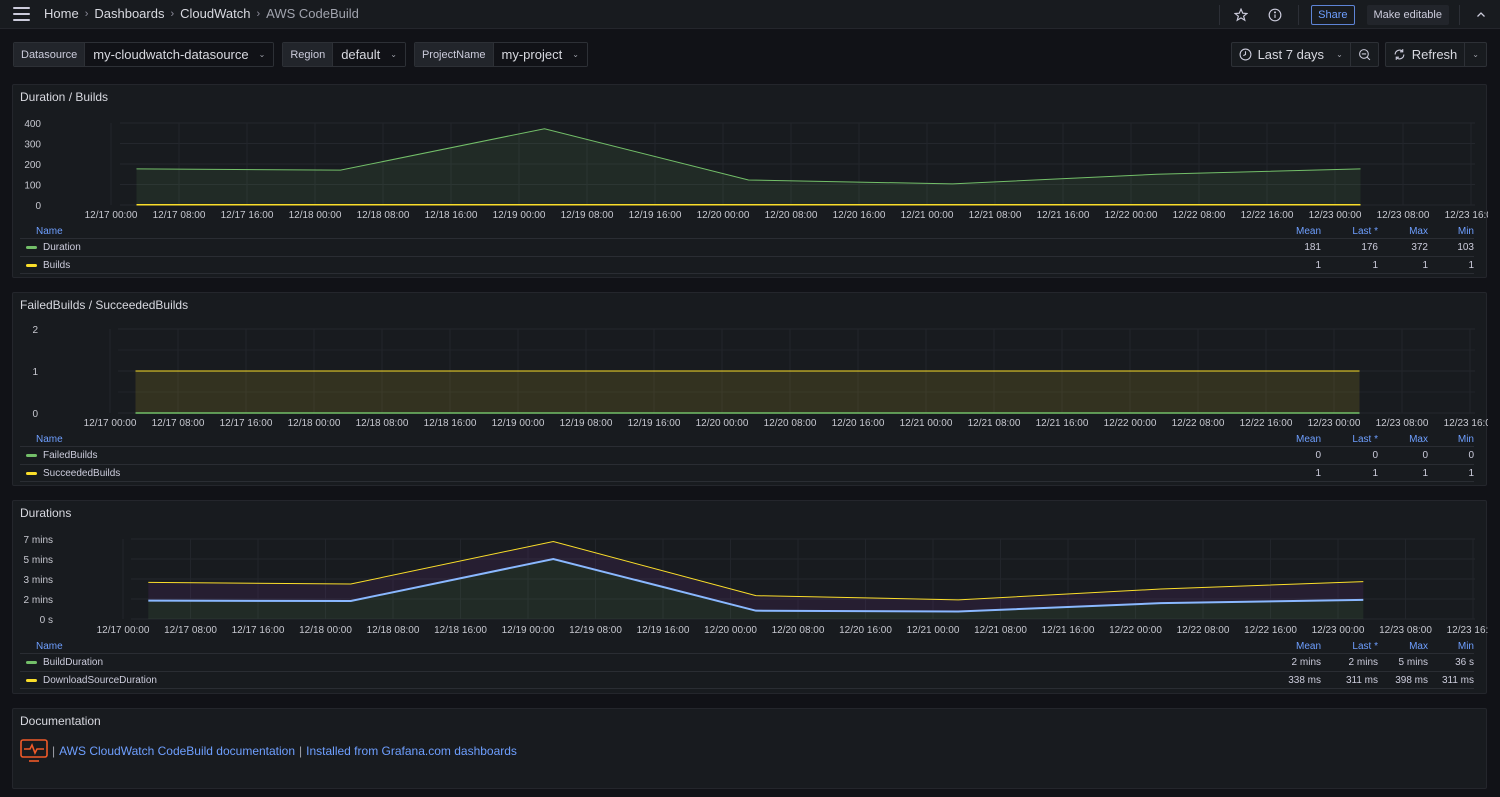 This screenshot has height=797, width=1500. What do you see at coordinates (1318, 455) in the screenshot?
I see `stat-mean: 0` at bounding box center [1318, 455].